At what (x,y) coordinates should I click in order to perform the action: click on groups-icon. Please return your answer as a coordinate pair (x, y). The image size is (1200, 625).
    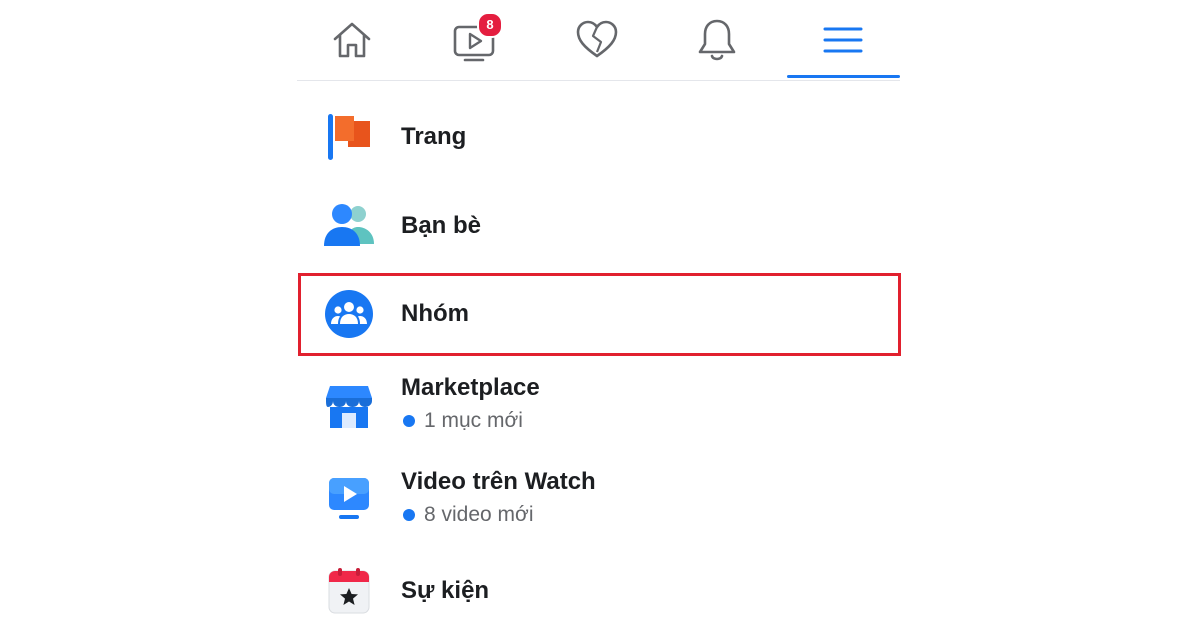
    Looking at the image, I should click on (349, 314).